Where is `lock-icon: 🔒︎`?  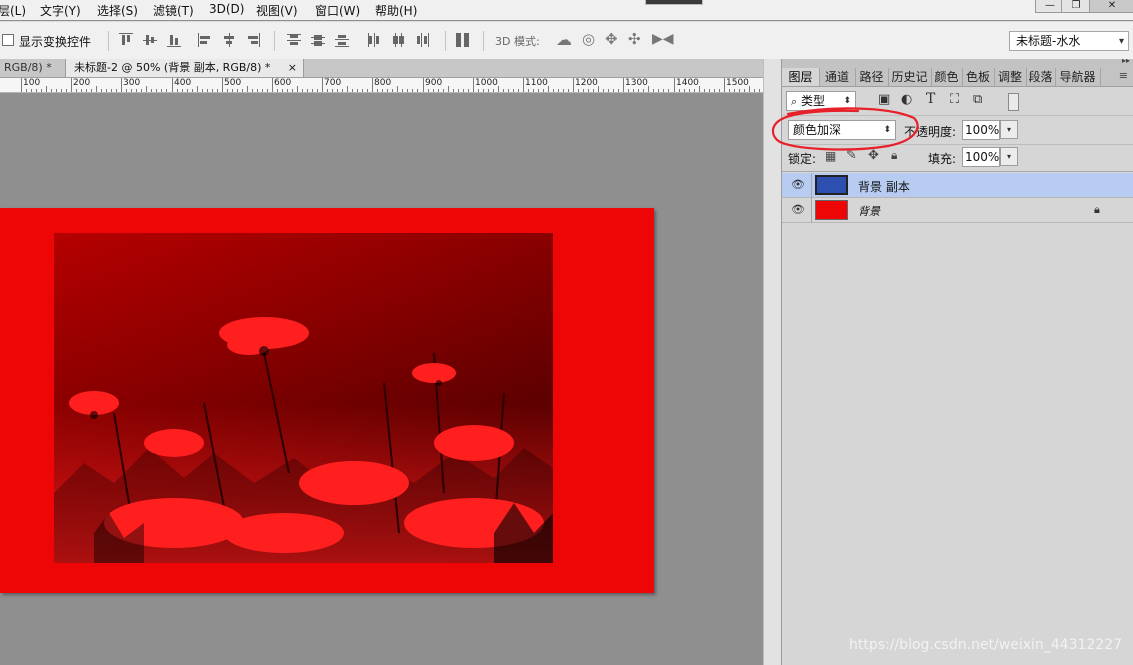
lock-icon: 🔒︎ is located at coordinates (1097, 209).